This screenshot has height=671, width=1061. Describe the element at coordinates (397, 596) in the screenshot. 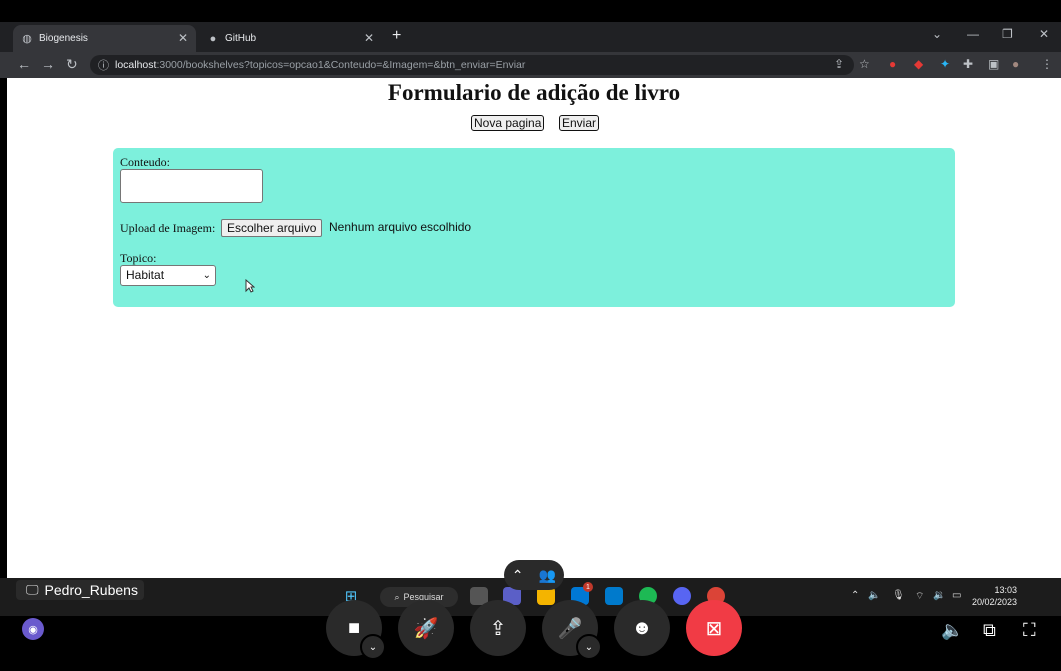

I see `search-icon: ⌕` at that location.